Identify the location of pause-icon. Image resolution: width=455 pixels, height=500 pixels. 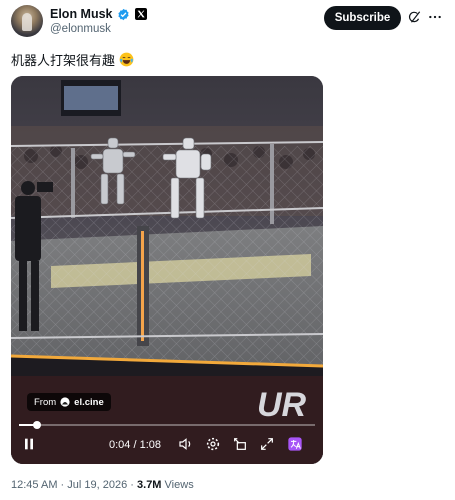
(29, 444).